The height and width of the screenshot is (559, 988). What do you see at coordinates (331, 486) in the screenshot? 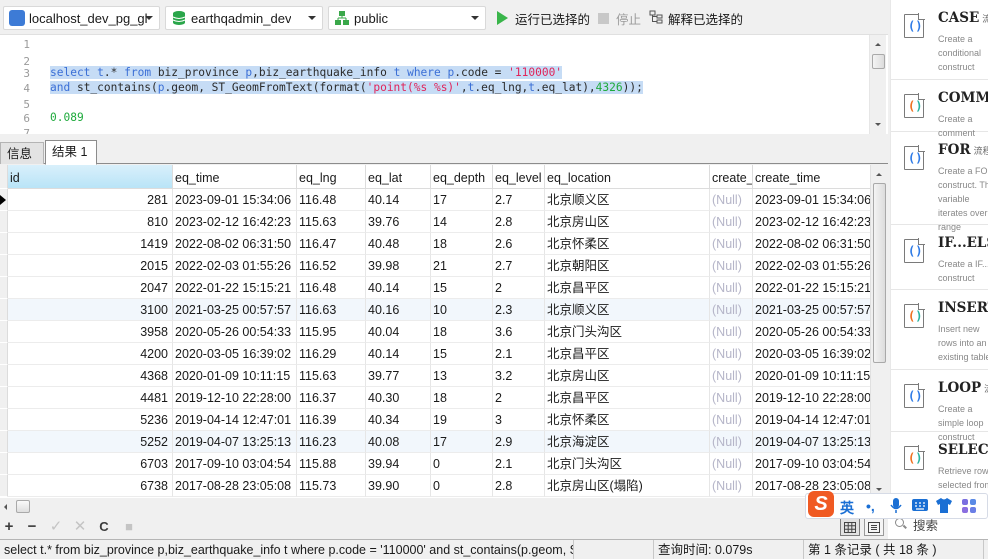
I see `cell-eq_lng: 115.73` at bounding box center [331, 486].